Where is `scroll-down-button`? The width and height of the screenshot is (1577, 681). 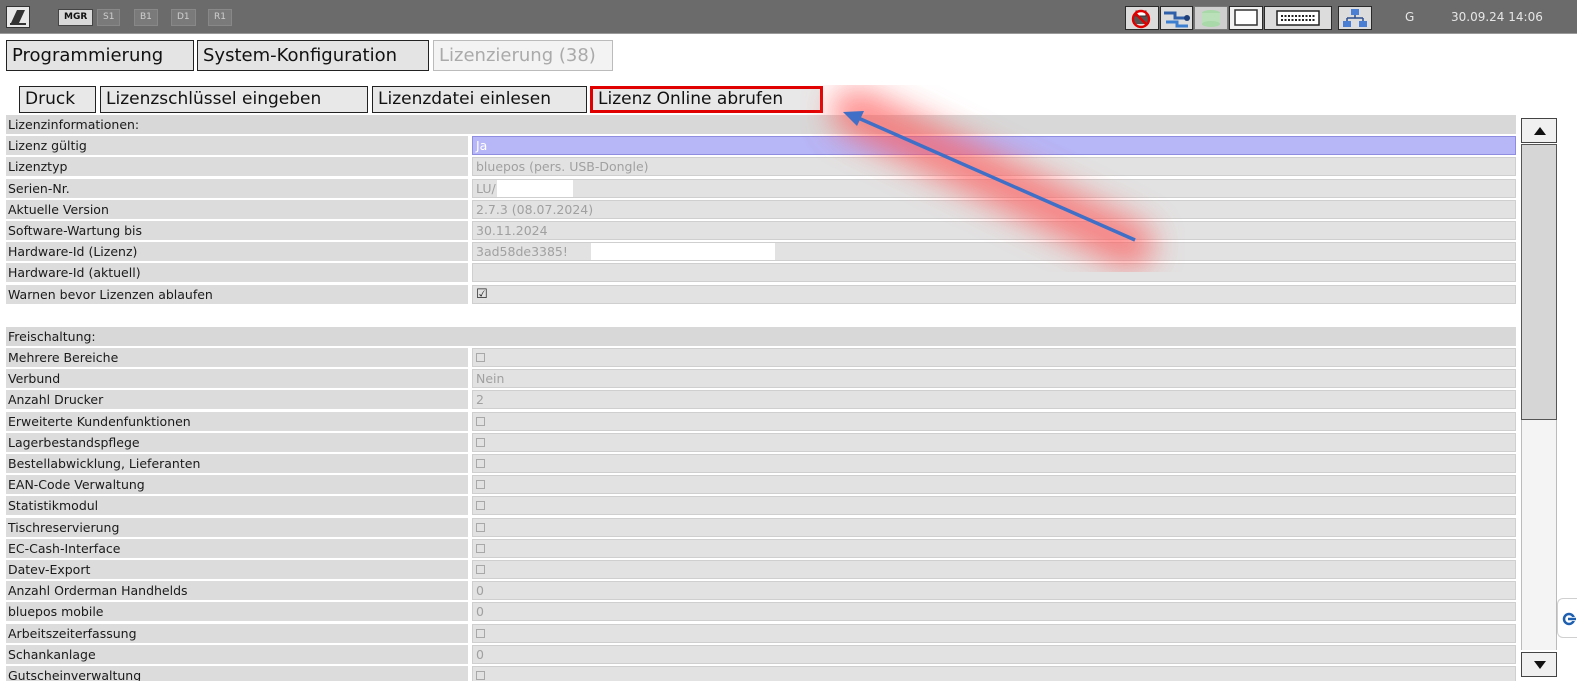
scroll-down-button is located at coordinates (1539, 664).